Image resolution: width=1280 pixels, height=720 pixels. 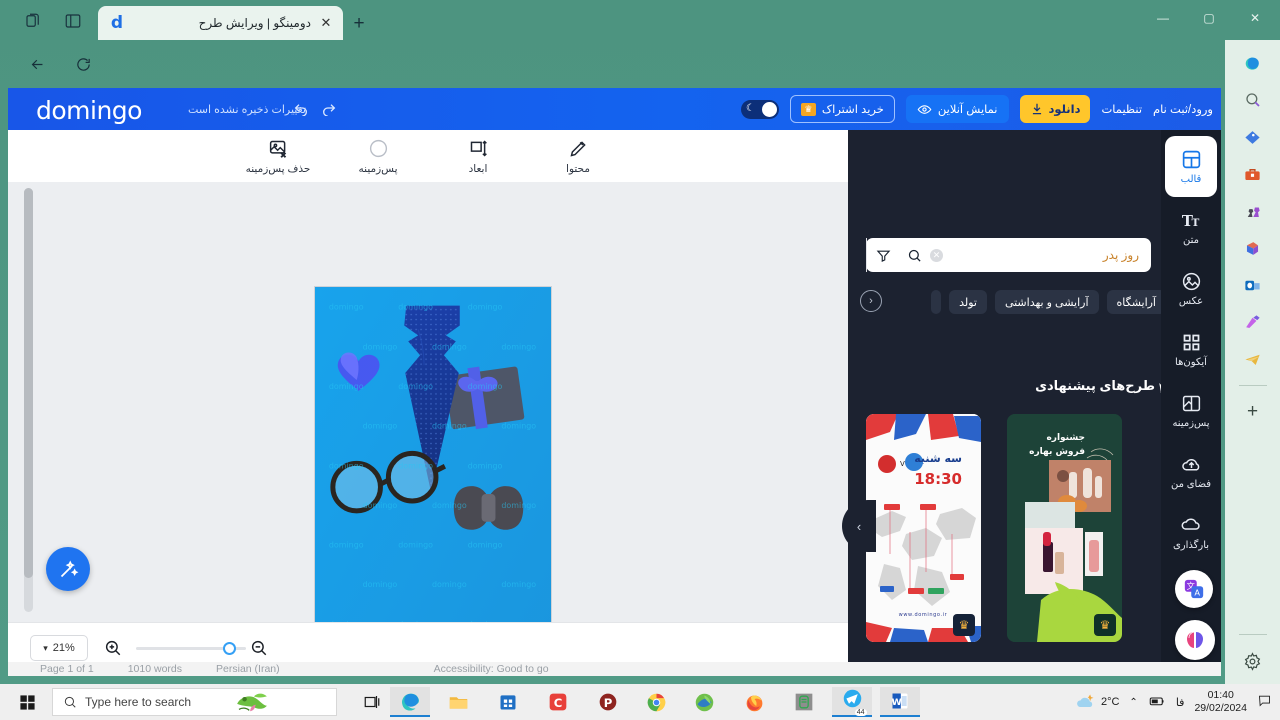 I want to click on shopping-icon, so click(x=1253, y=137).